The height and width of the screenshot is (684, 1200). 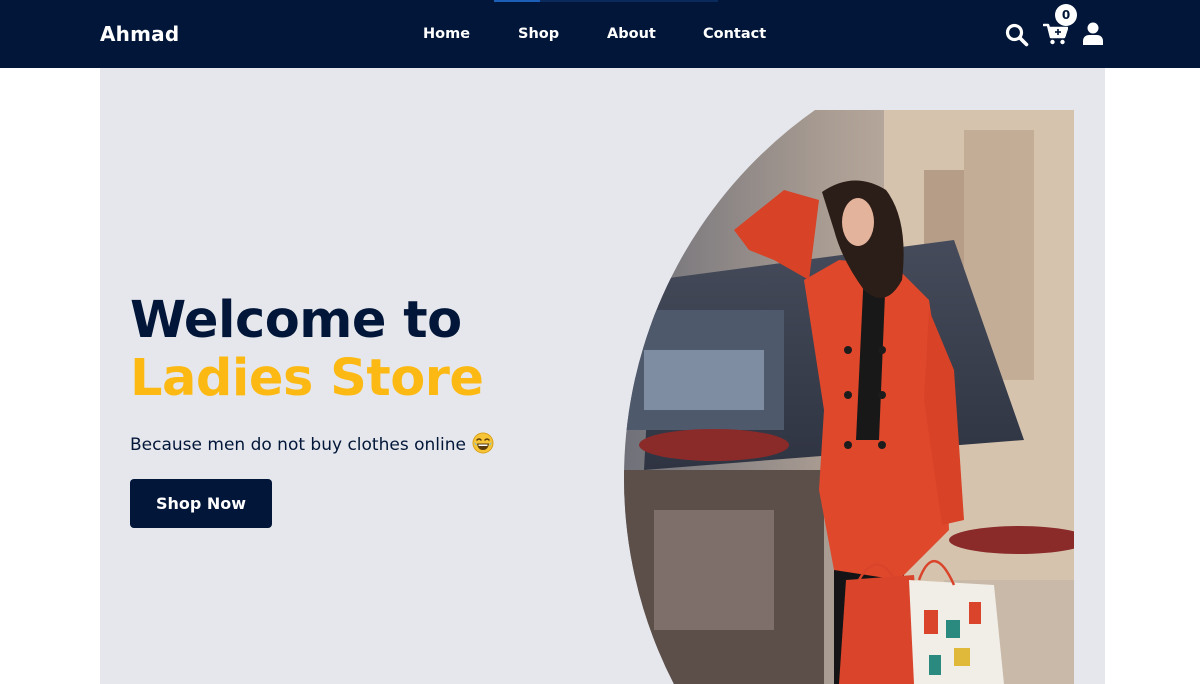 What do you see at coordinates (1093, 35) in the screenshot?
I see `user-icon` at bounding box center [1093, 35].